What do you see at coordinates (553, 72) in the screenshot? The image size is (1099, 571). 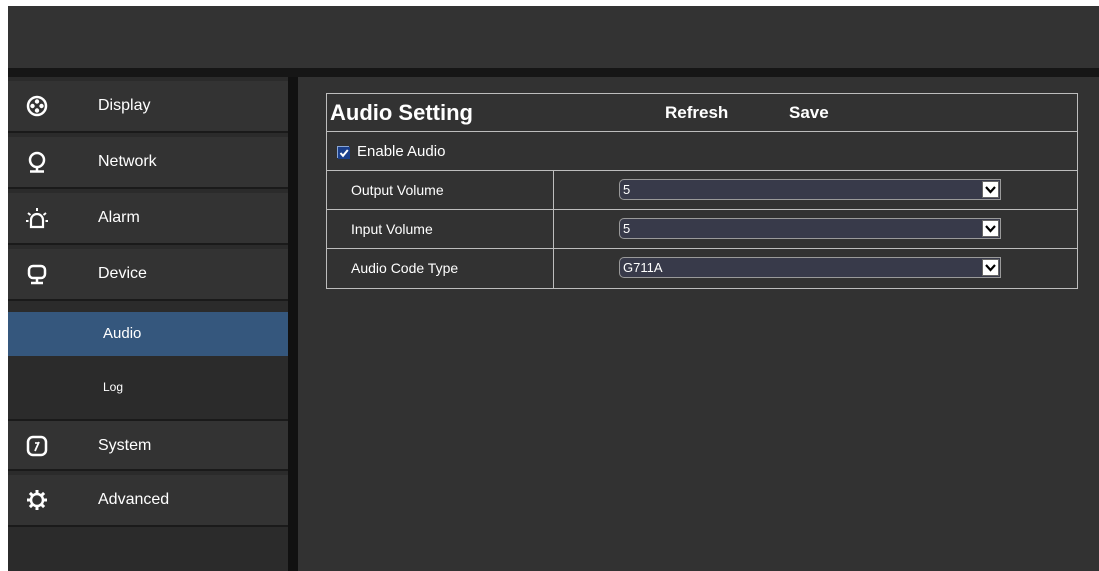 I see `top-bar-divider` at bounding box center [553, 72].